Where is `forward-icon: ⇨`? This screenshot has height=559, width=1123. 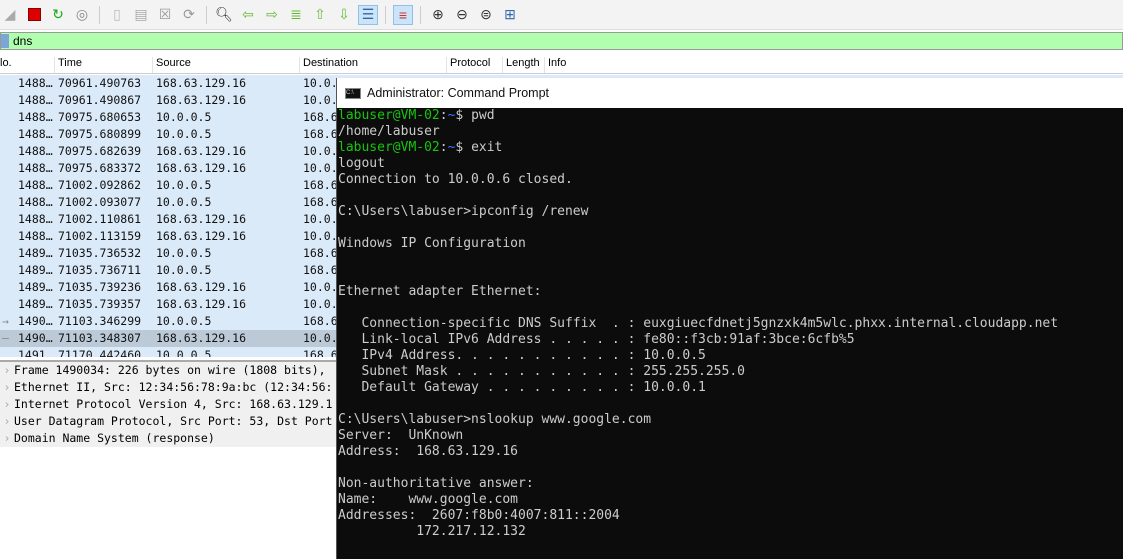 forward-icon: ⇨ is located at coordinates (272, 15).